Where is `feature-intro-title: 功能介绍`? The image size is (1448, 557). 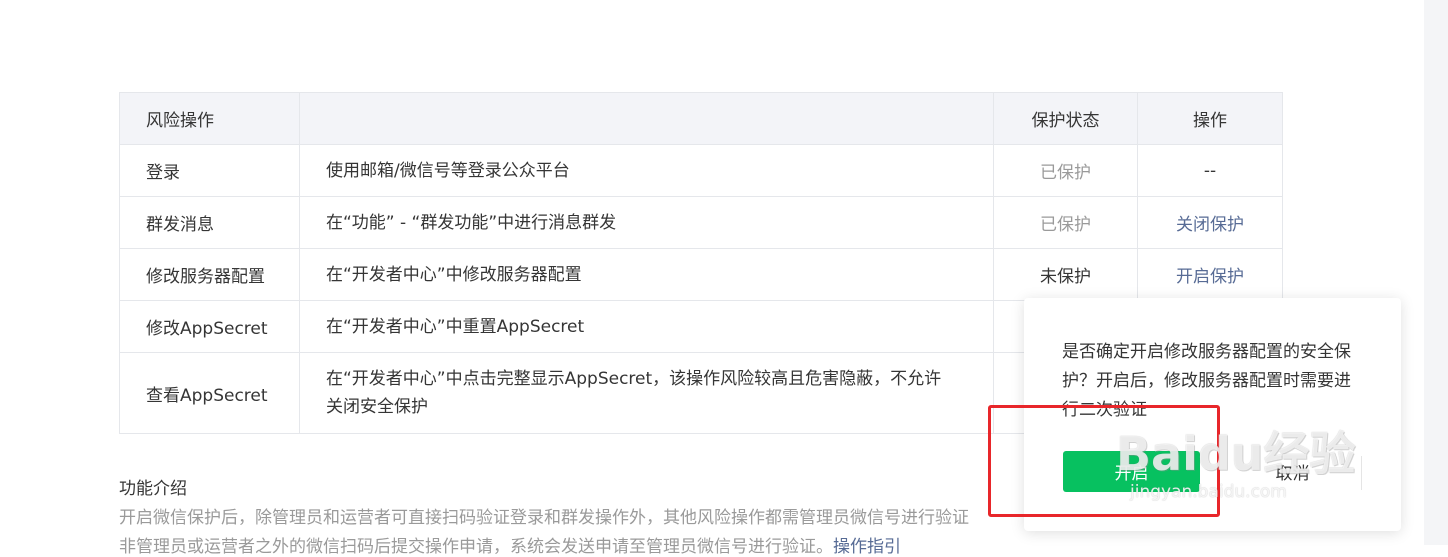 feature-intro-title: 功能介绍 is located at coordinates (153, 489).